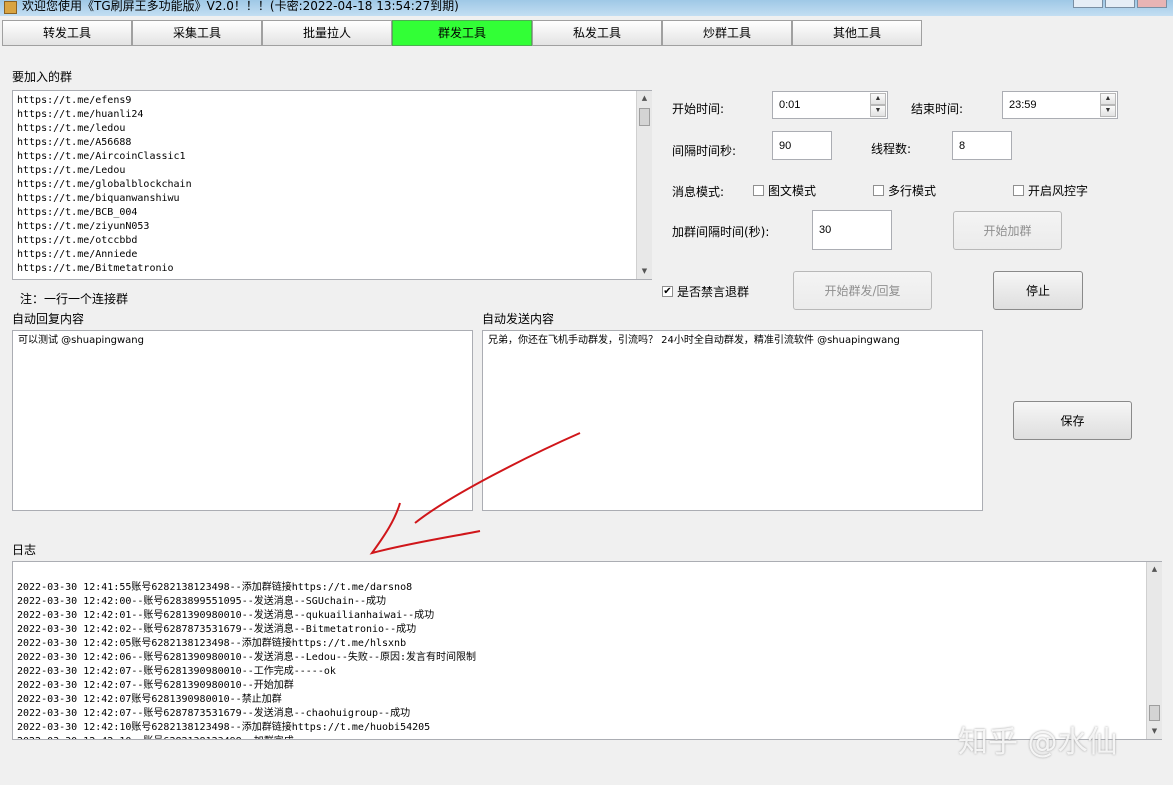  What do you see at coordinates (24, 550) in the screenshot?
I see `log-label: 日志` at bounding box center [24, 550].